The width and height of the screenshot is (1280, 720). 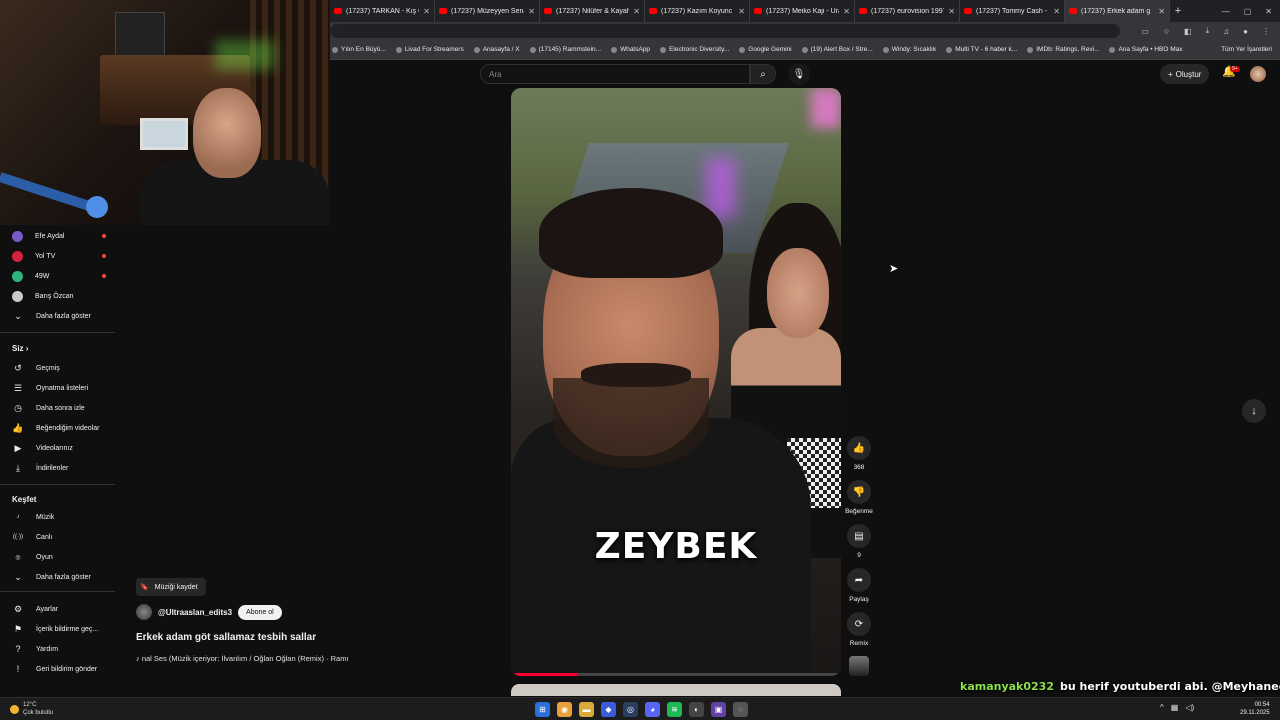 What do you see at coordinates (1117, 11) in the screenshot?
I see `browser-tab: (17237) Erkek adam g ✕` at bounding box center [1117, 11].